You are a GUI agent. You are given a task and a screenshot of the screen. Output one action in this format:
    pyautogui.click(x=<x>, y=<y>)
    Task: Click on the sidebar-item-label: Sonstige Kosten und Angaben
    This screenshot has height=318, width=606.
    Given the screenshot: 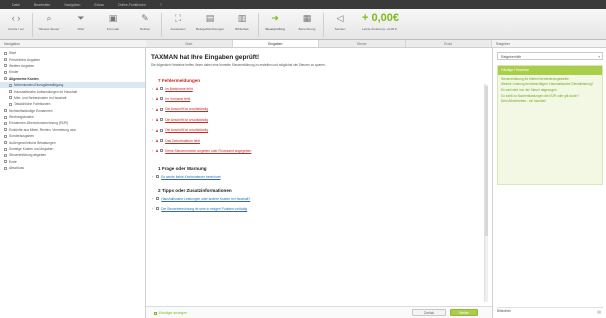 What is the action you would take?
    pyautogui.click(x=31, y=149)
    